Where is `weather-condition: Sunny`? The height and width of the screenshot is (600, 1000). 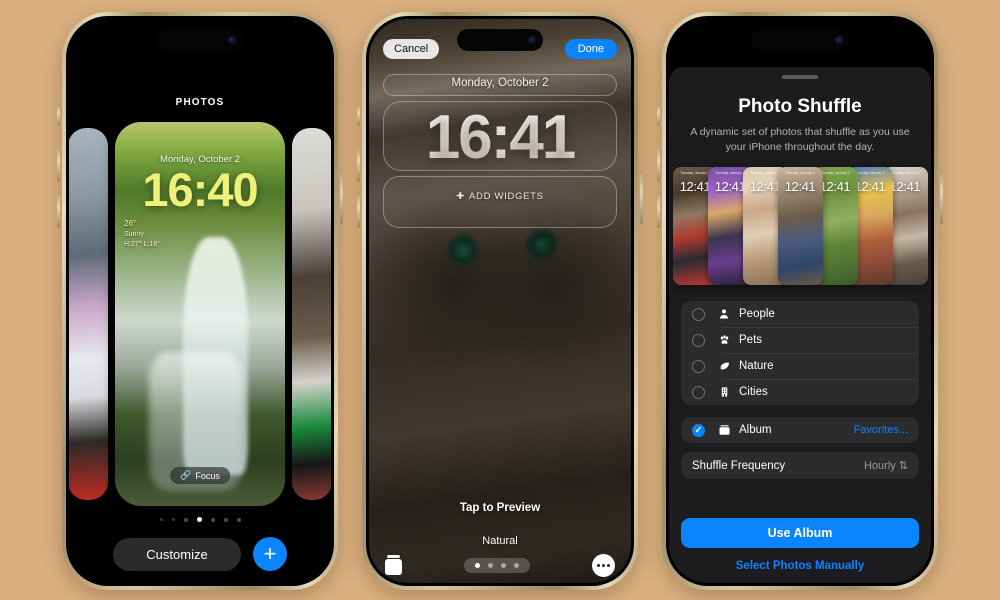 weather-condition: Sunny is located at coordinates (134, 234).